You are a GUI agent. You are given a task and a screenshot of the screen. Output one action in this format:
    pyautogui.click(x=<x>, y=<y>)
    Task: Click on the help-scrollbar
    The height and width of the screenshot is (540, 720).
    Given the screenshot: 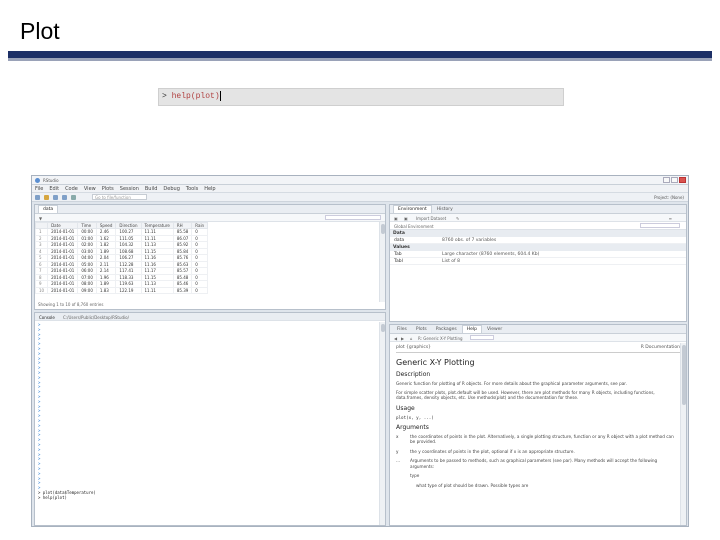 What is the action you would take?
    pyautogui.click(x=683, y=434)
    